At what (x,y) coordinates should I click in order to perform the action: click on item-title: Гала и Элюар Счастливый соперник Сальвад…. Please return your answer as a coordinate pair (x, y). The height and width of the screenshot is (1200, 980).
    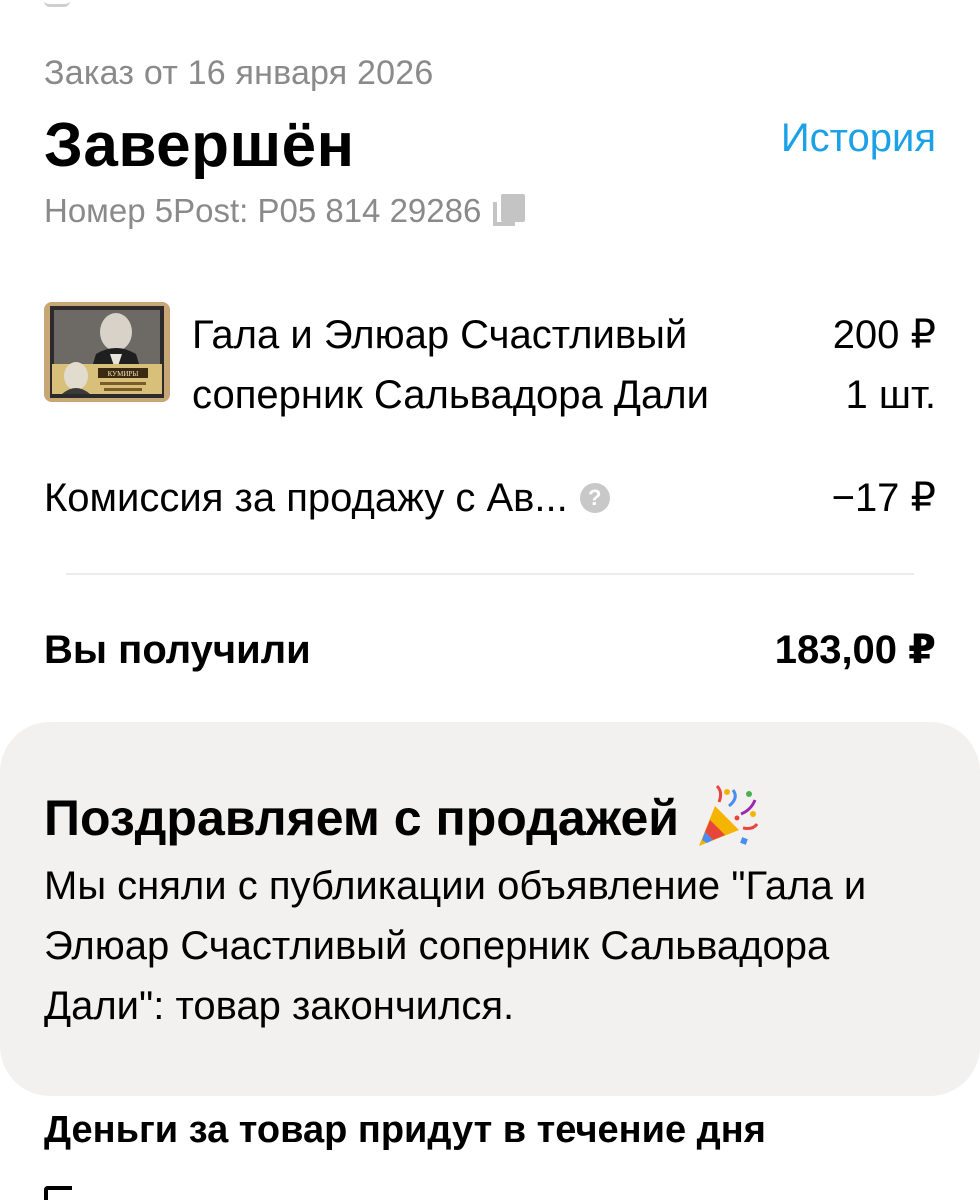
    Looking at the image, I should click on (492, 365).